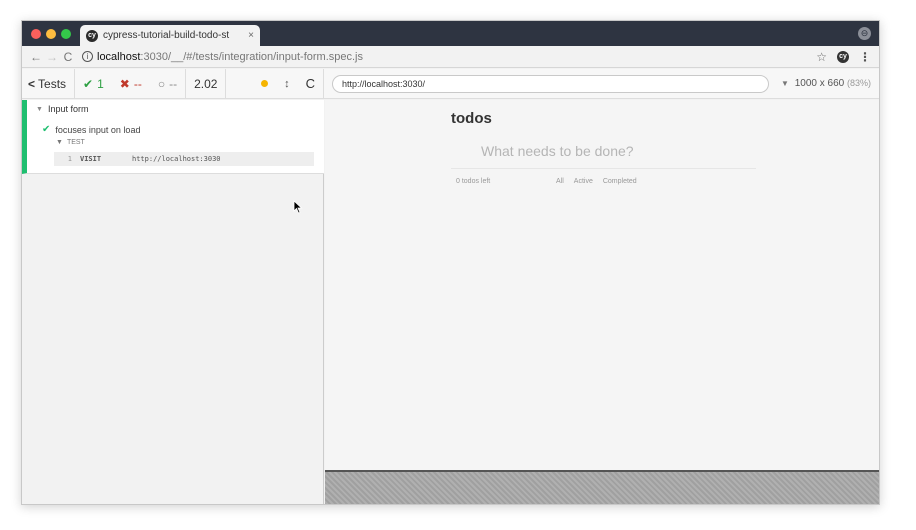 Image resolution: width=916 pixels, height=530 pixels. I want to click on pending-stat: ○ --, so click(167, 84).